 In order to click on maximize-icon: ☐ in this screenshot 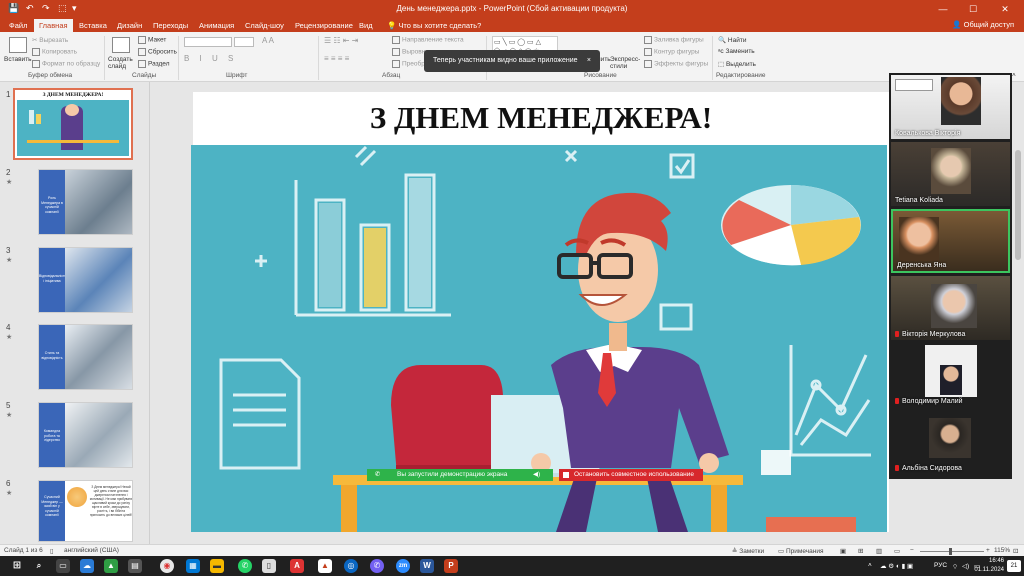, I will do `click(973, 9)`.